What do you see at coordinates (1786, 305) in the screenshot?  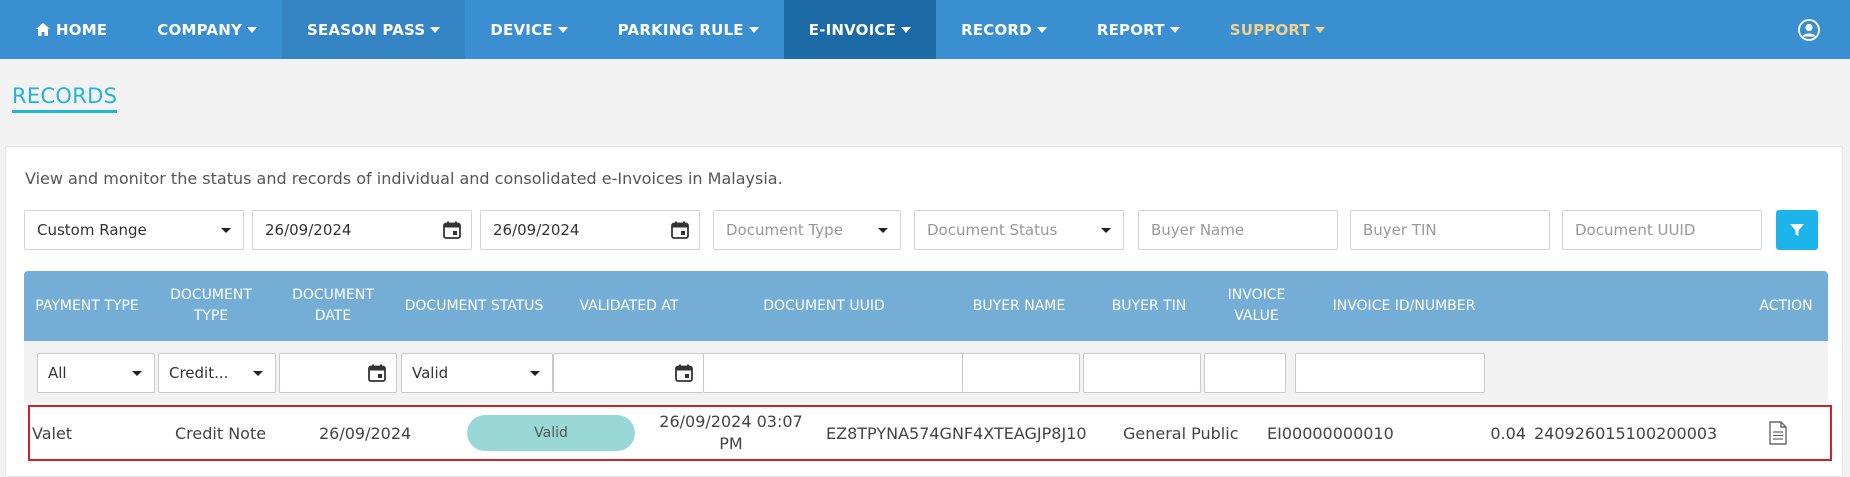 I see `th-action: ACTION` at bounding box center [1786, 305].